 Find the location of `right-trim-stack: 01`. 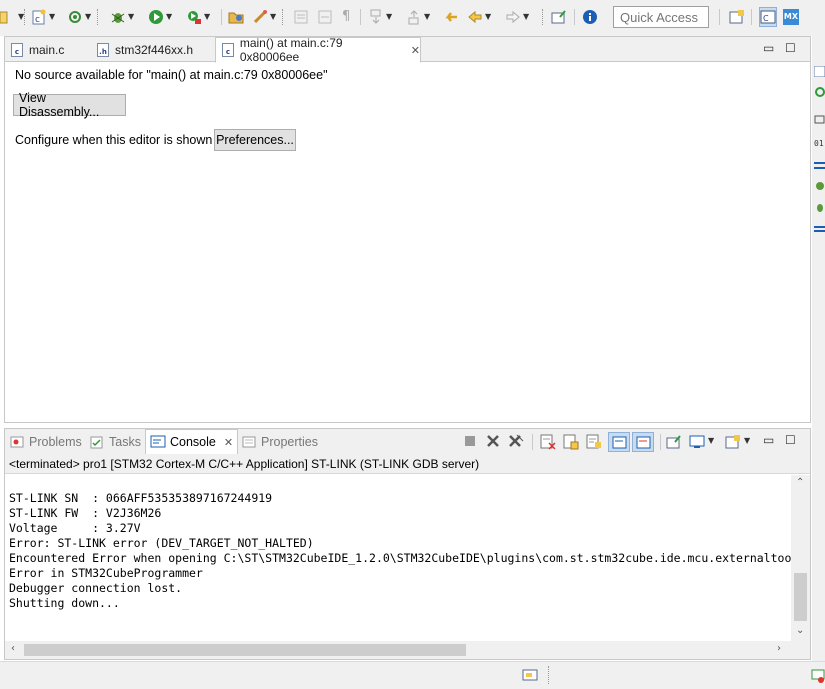

right-trim-stack: 01 is located at coordinates (818, 356).